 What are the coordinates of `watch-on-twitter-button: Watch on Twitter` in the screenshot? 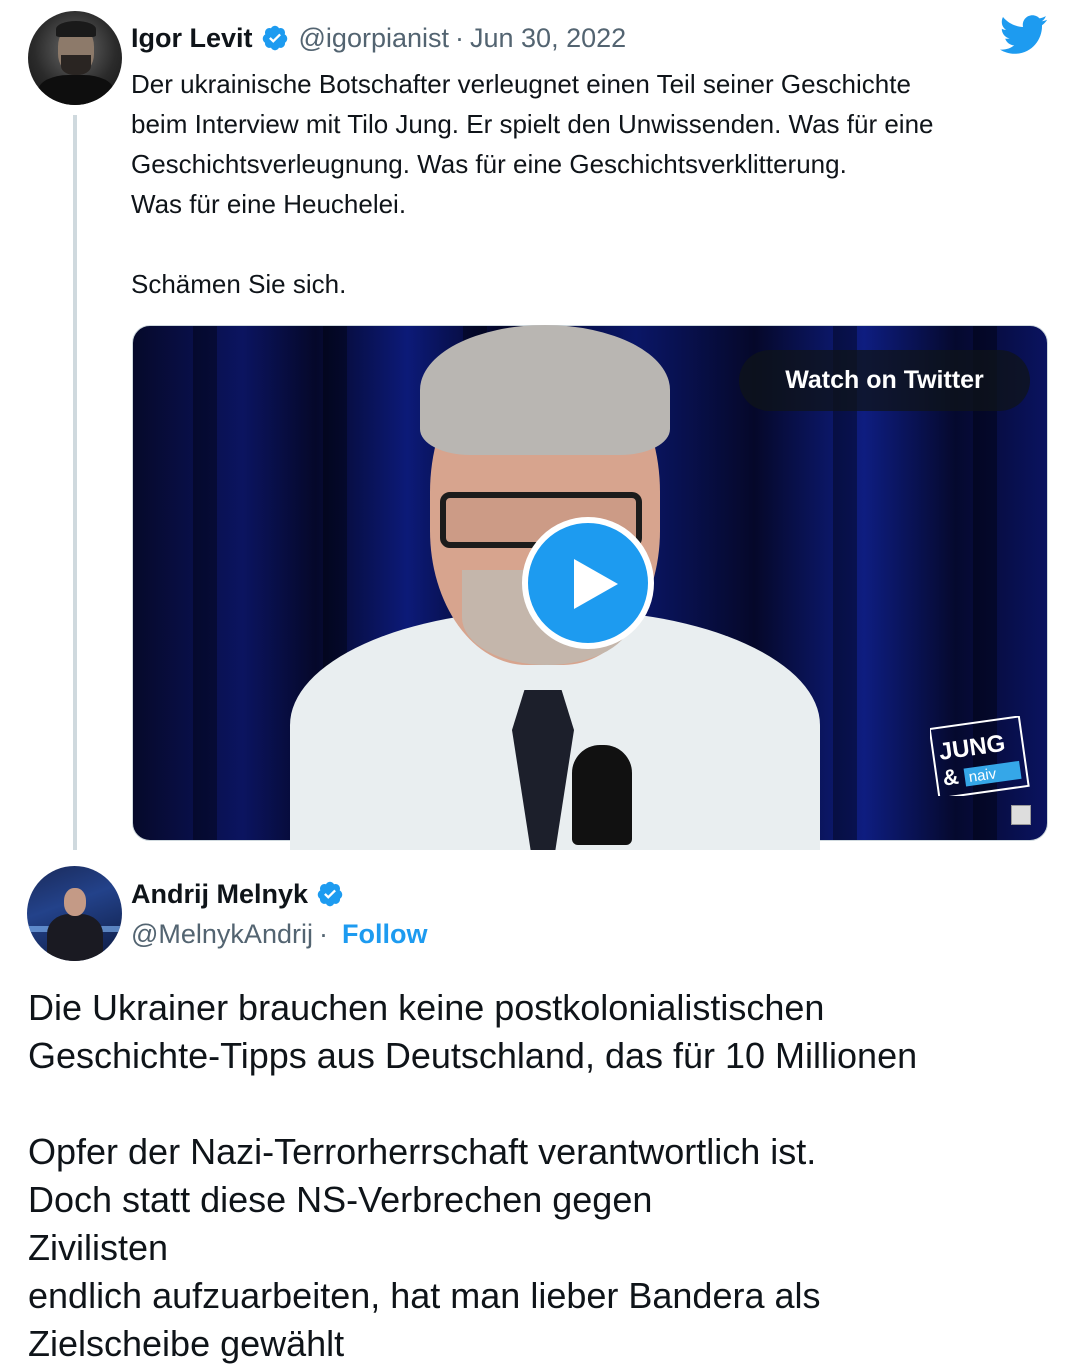 It's located at (884, 380).